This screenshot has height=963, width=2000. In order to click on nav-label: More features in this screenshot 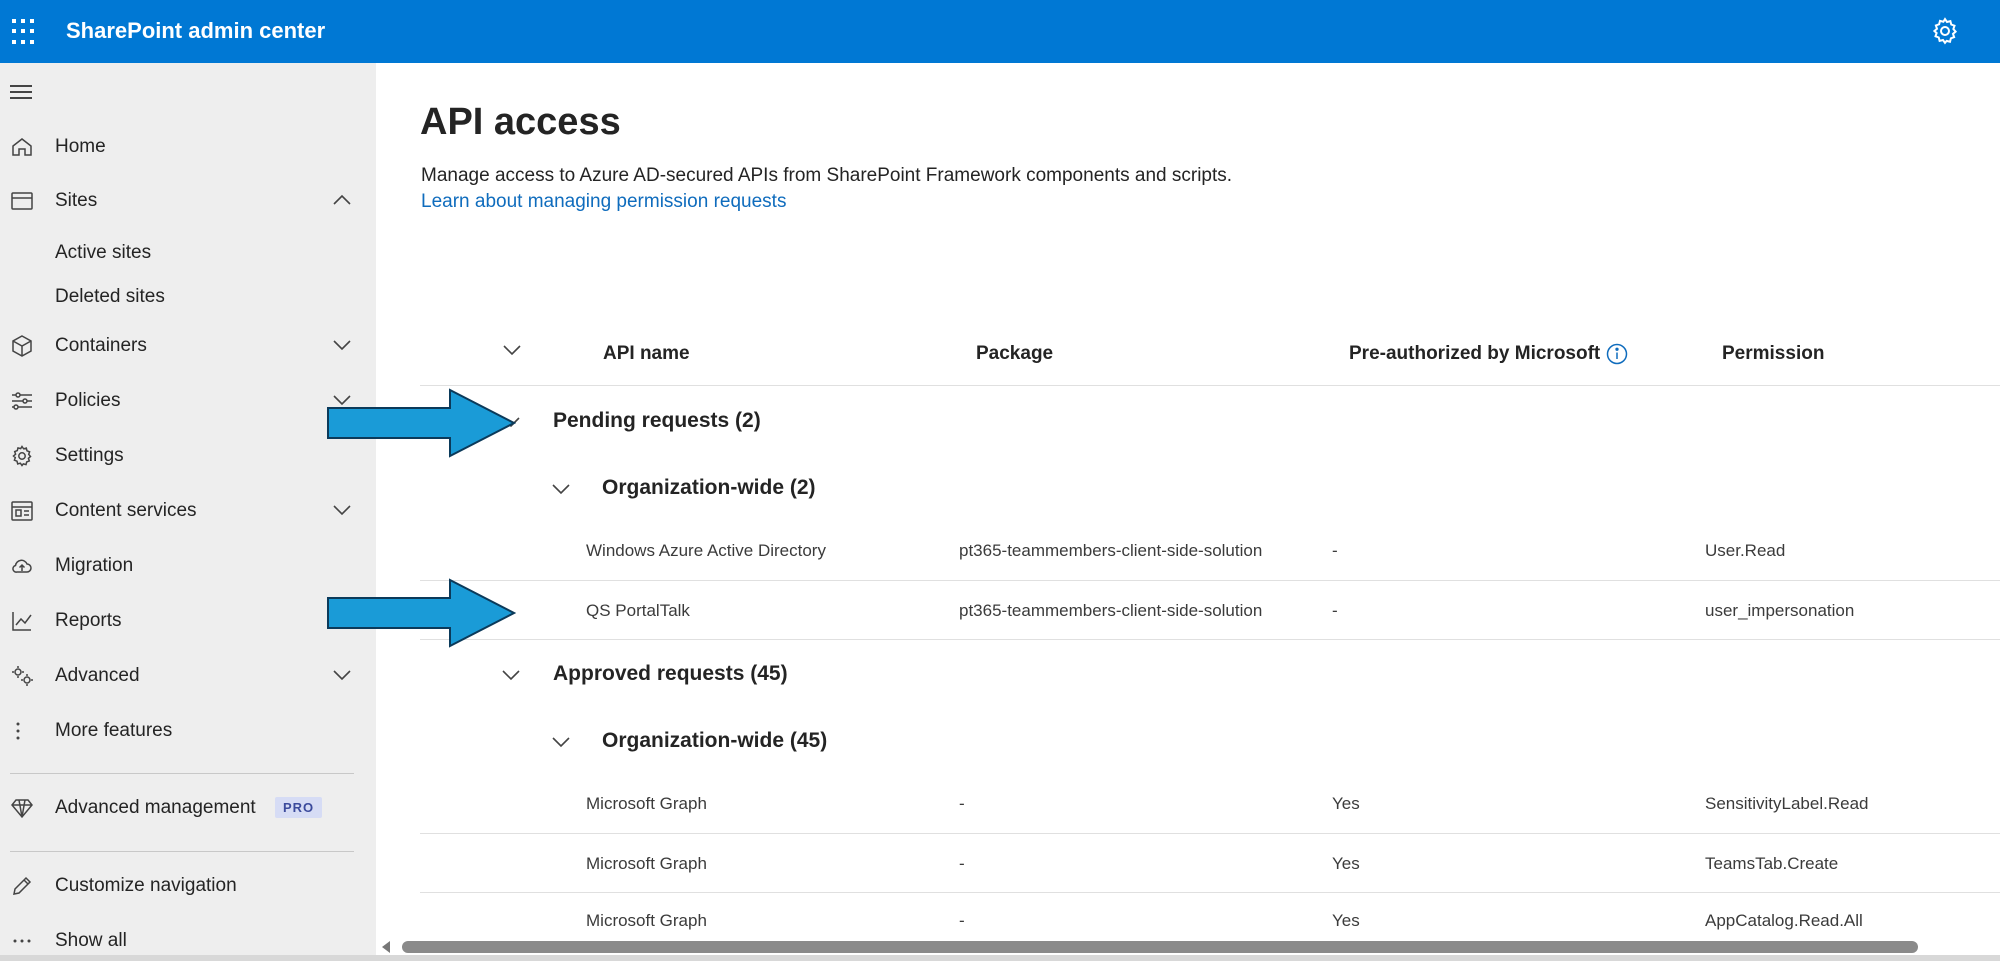, I will do `click(114, 730)`.